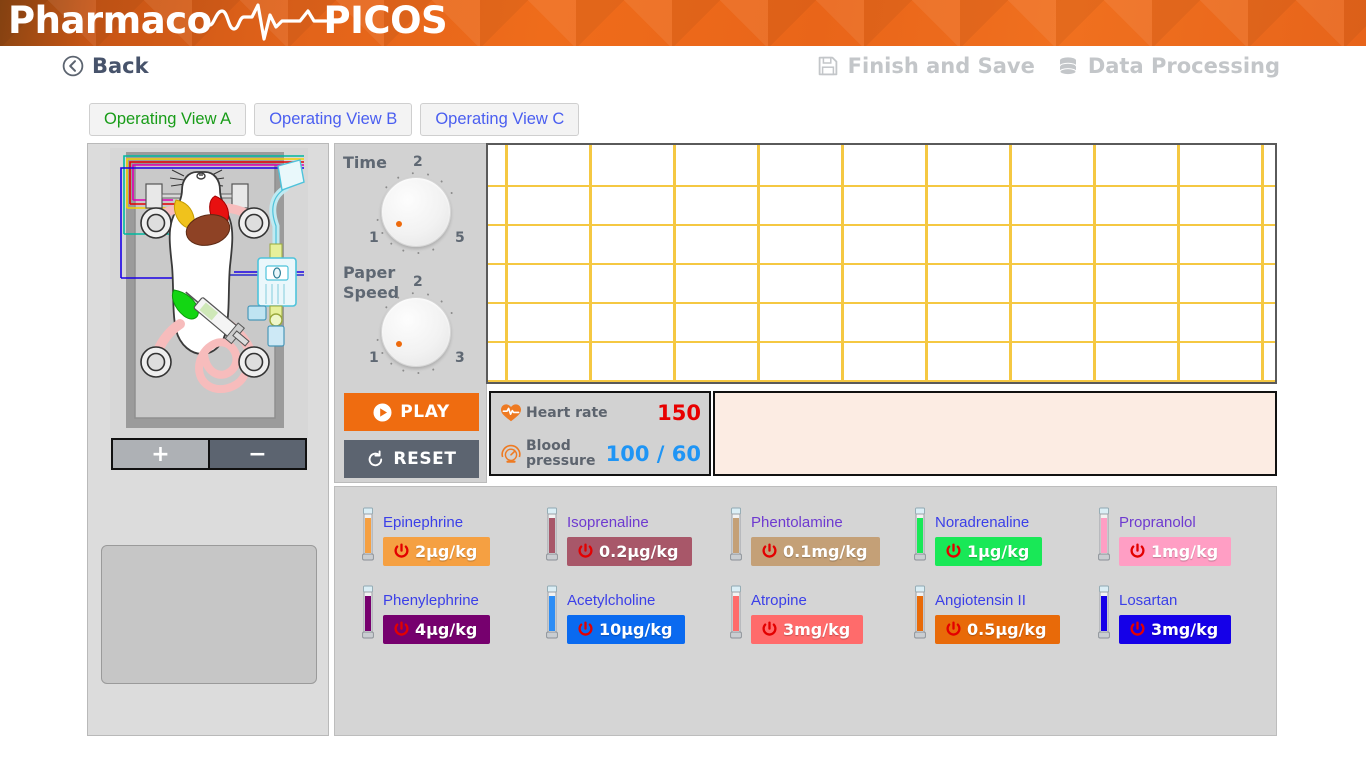 This screenshot has height=768, width=1366. I want to click on time-knob-group: Time 2 1 5, so click(411, 199).